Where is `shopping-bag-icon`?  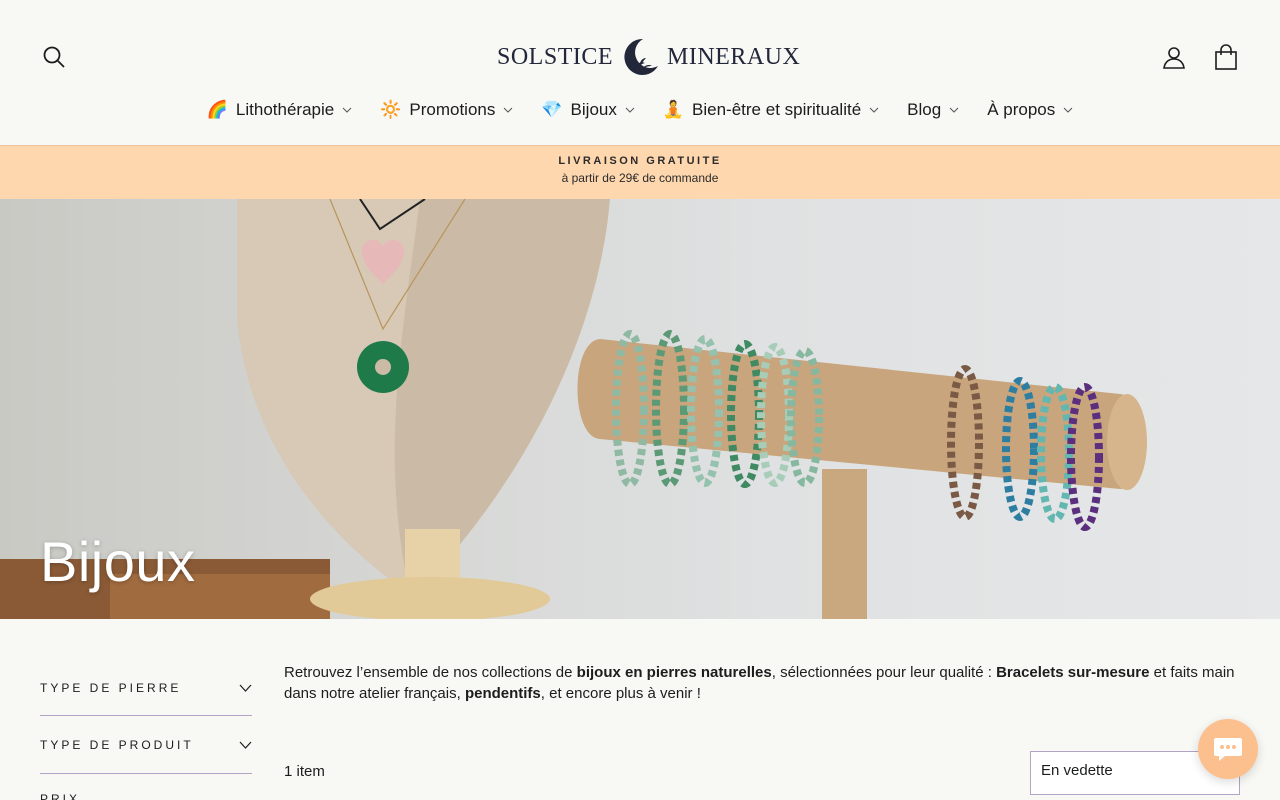
shopping-bag-icon is located at coordinates (1226, 57).